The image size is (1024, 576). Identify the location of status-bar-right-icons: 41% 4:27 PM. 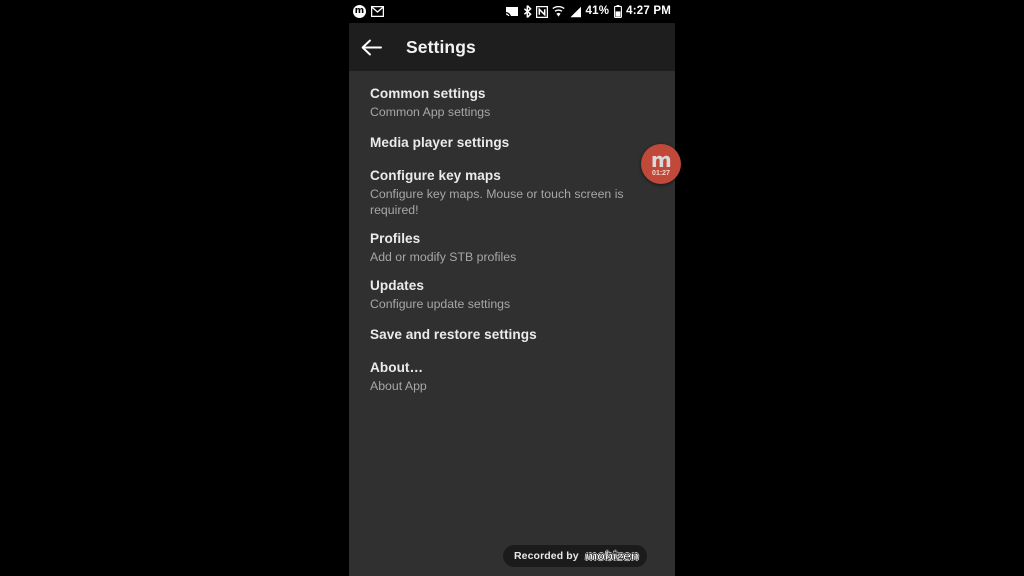
(588, 11).